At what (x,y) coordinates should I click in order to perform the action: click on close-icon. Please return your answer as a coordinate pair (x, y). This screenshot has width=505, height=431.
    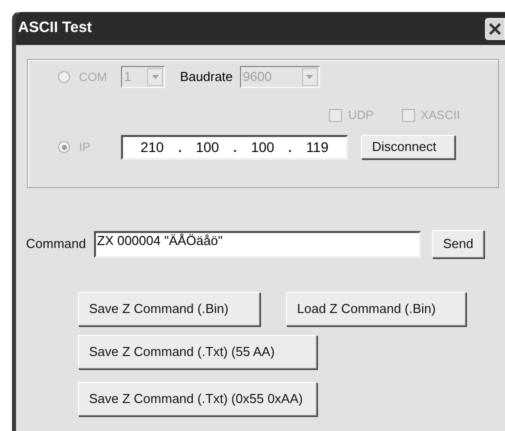
    Looking at the image, I should click on (495, 28).